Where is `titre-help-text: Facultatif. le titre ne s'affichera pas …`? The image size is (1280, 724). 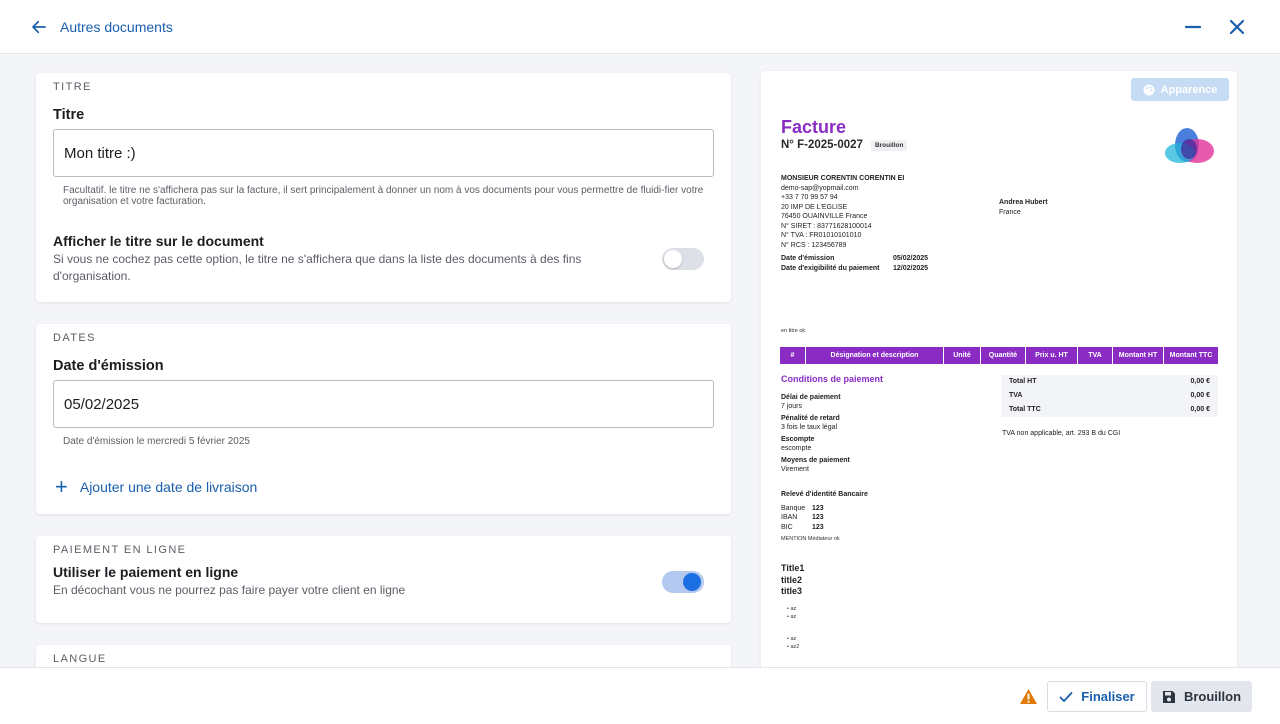 titre-help-text: Facultatif. le titre ne s'affichera pas … is located at coordinates (383, 196).